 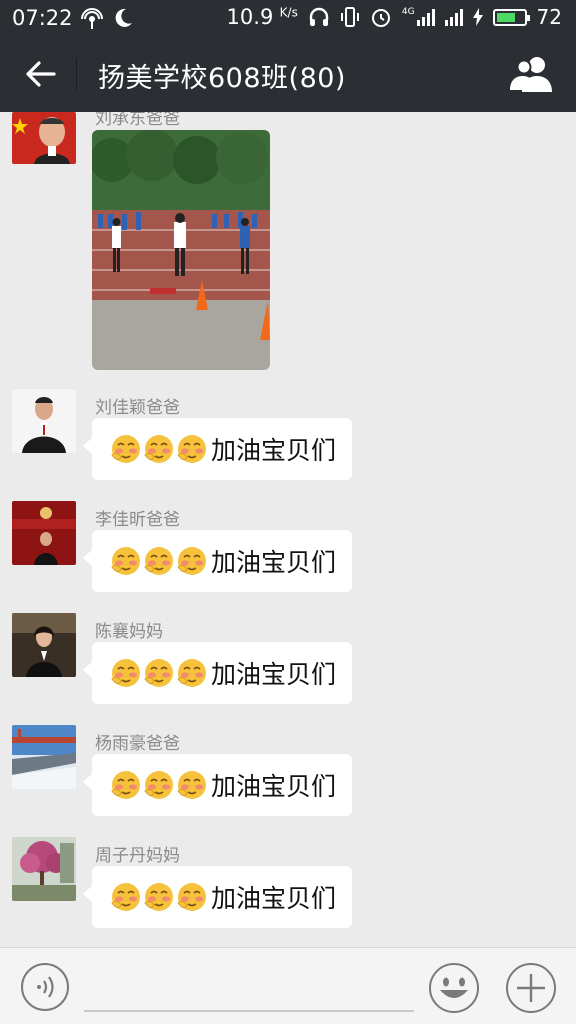 What do you see at coordinates (181, 250) in the screenshot?
I see `message-image` at bounding box center [181, 250].